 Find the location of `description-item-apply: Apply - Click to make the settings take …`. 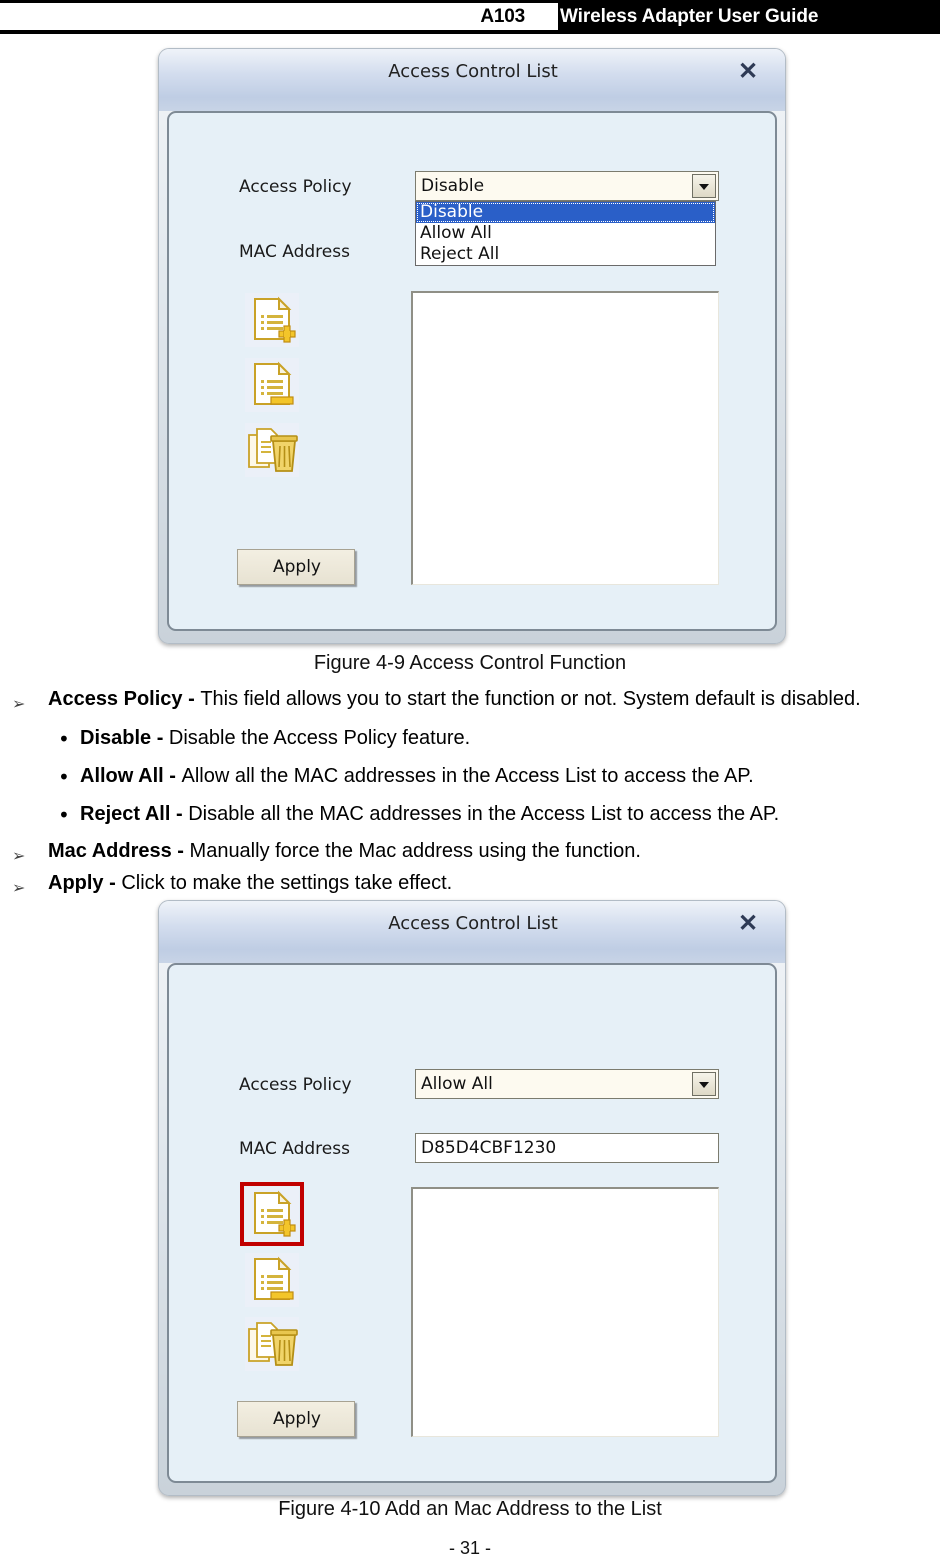

description-item-apply: Apply - Click to make the settings take … is located at coordinates (250, 883).